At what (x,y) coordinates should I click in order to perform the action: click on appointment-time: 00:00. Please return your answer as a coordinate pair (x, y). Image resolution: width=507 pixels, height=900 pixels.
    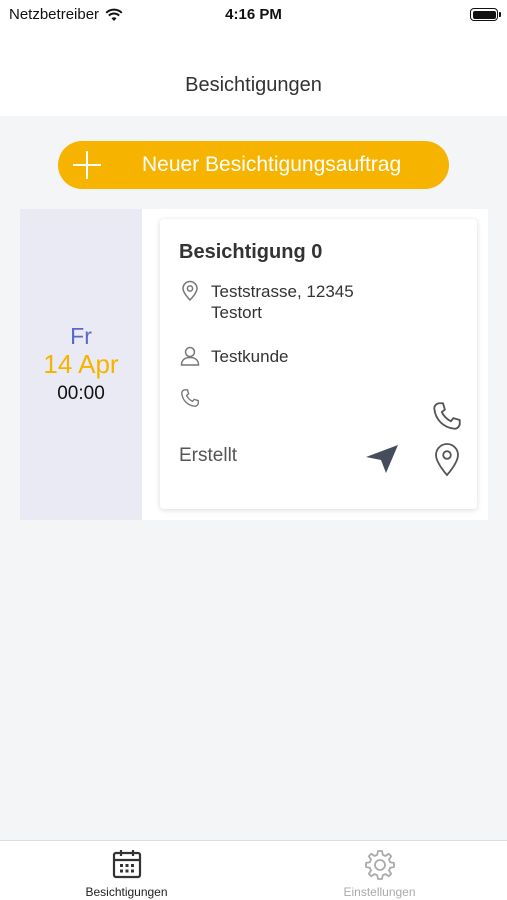
    Looking at the image, I should click on (81, 393).